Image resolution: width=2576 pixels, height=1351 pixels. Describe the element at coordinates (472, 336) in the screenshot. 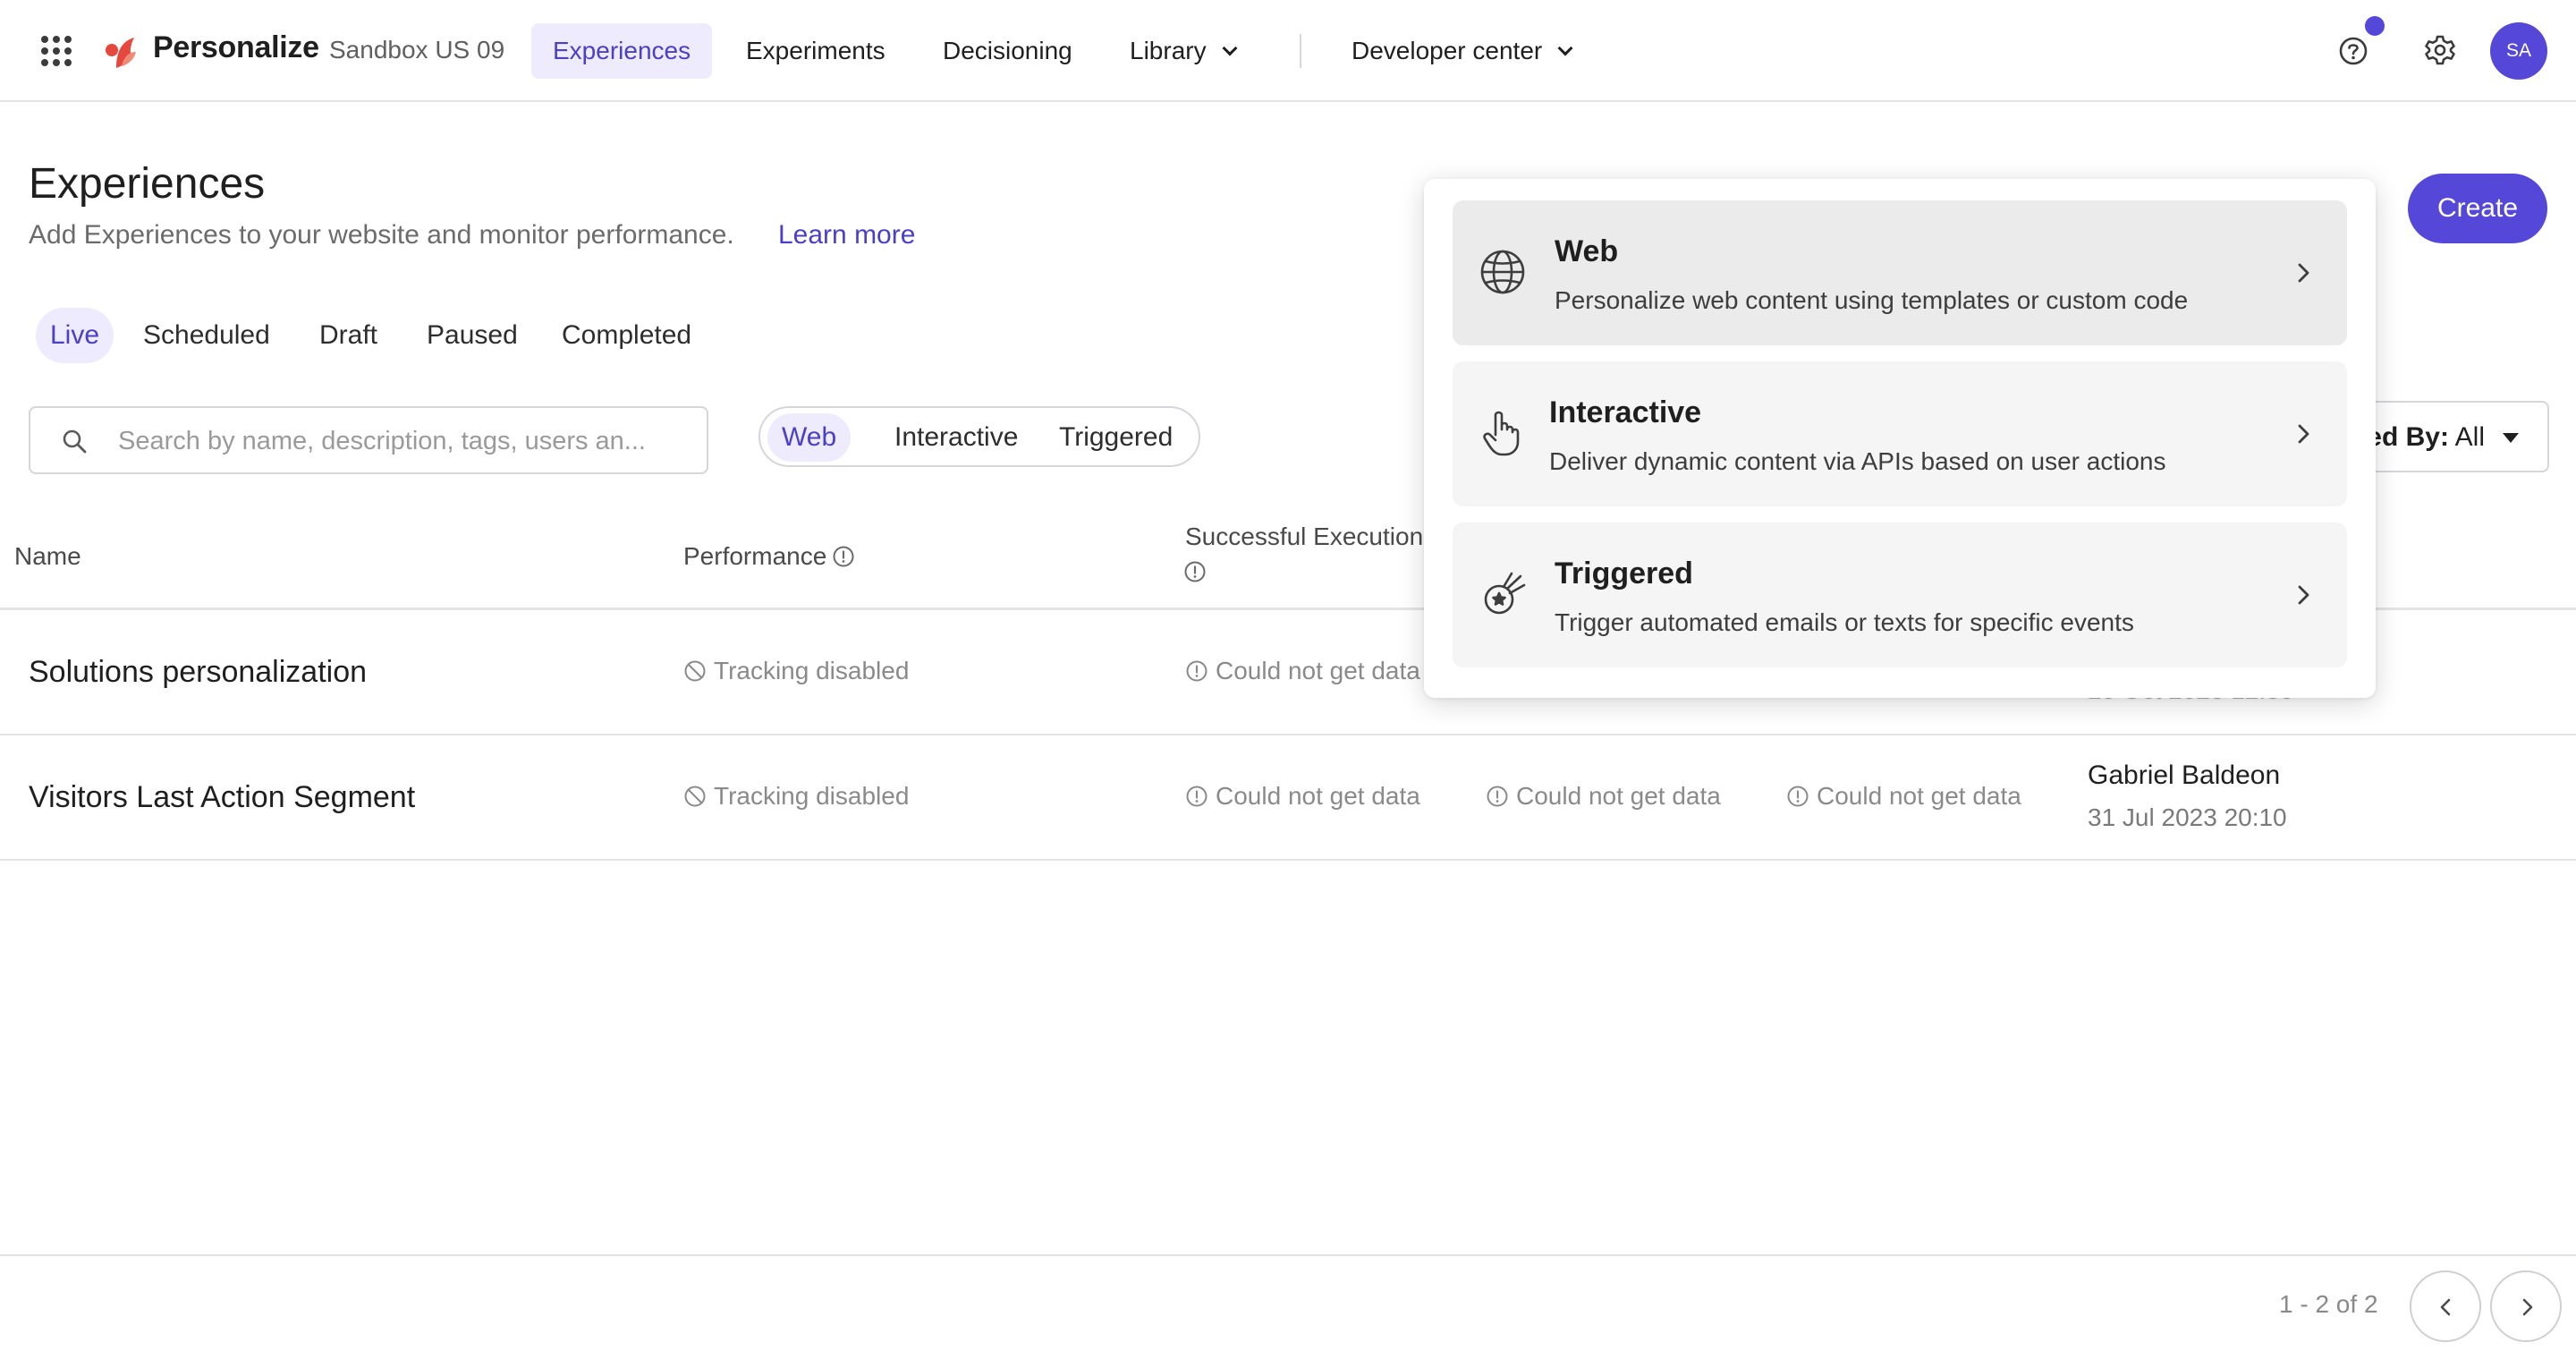

I see `tab-paused: Paused` at that location.